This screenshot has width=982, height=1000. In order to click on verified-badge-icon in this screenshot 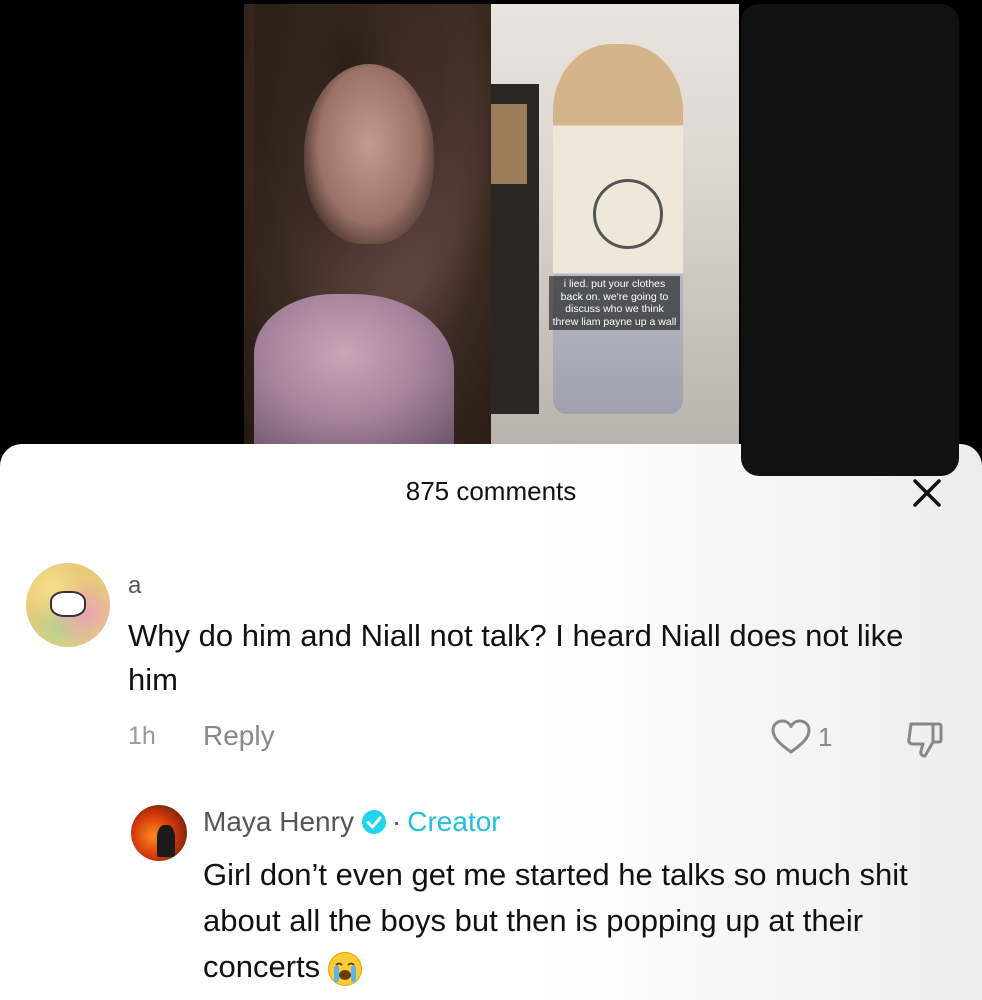, I will do `click(373, 822)`.